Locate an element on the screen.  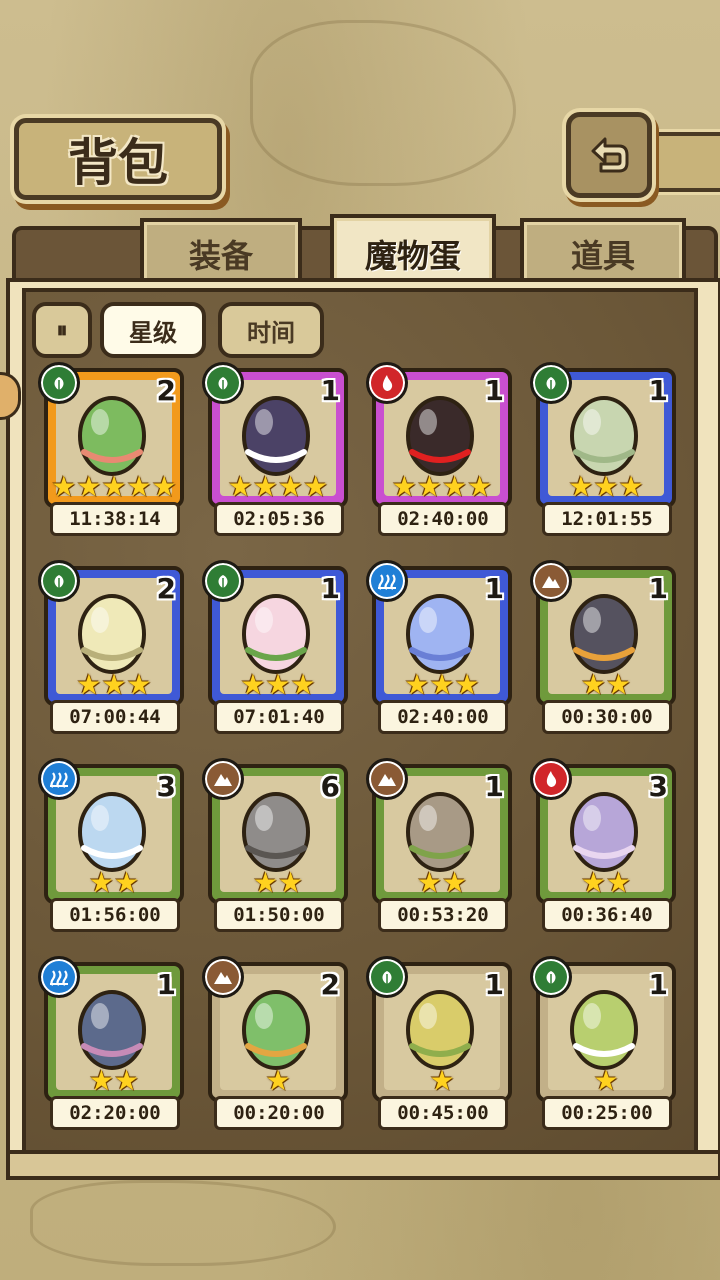
back-button is located at coordinates (609, 155).